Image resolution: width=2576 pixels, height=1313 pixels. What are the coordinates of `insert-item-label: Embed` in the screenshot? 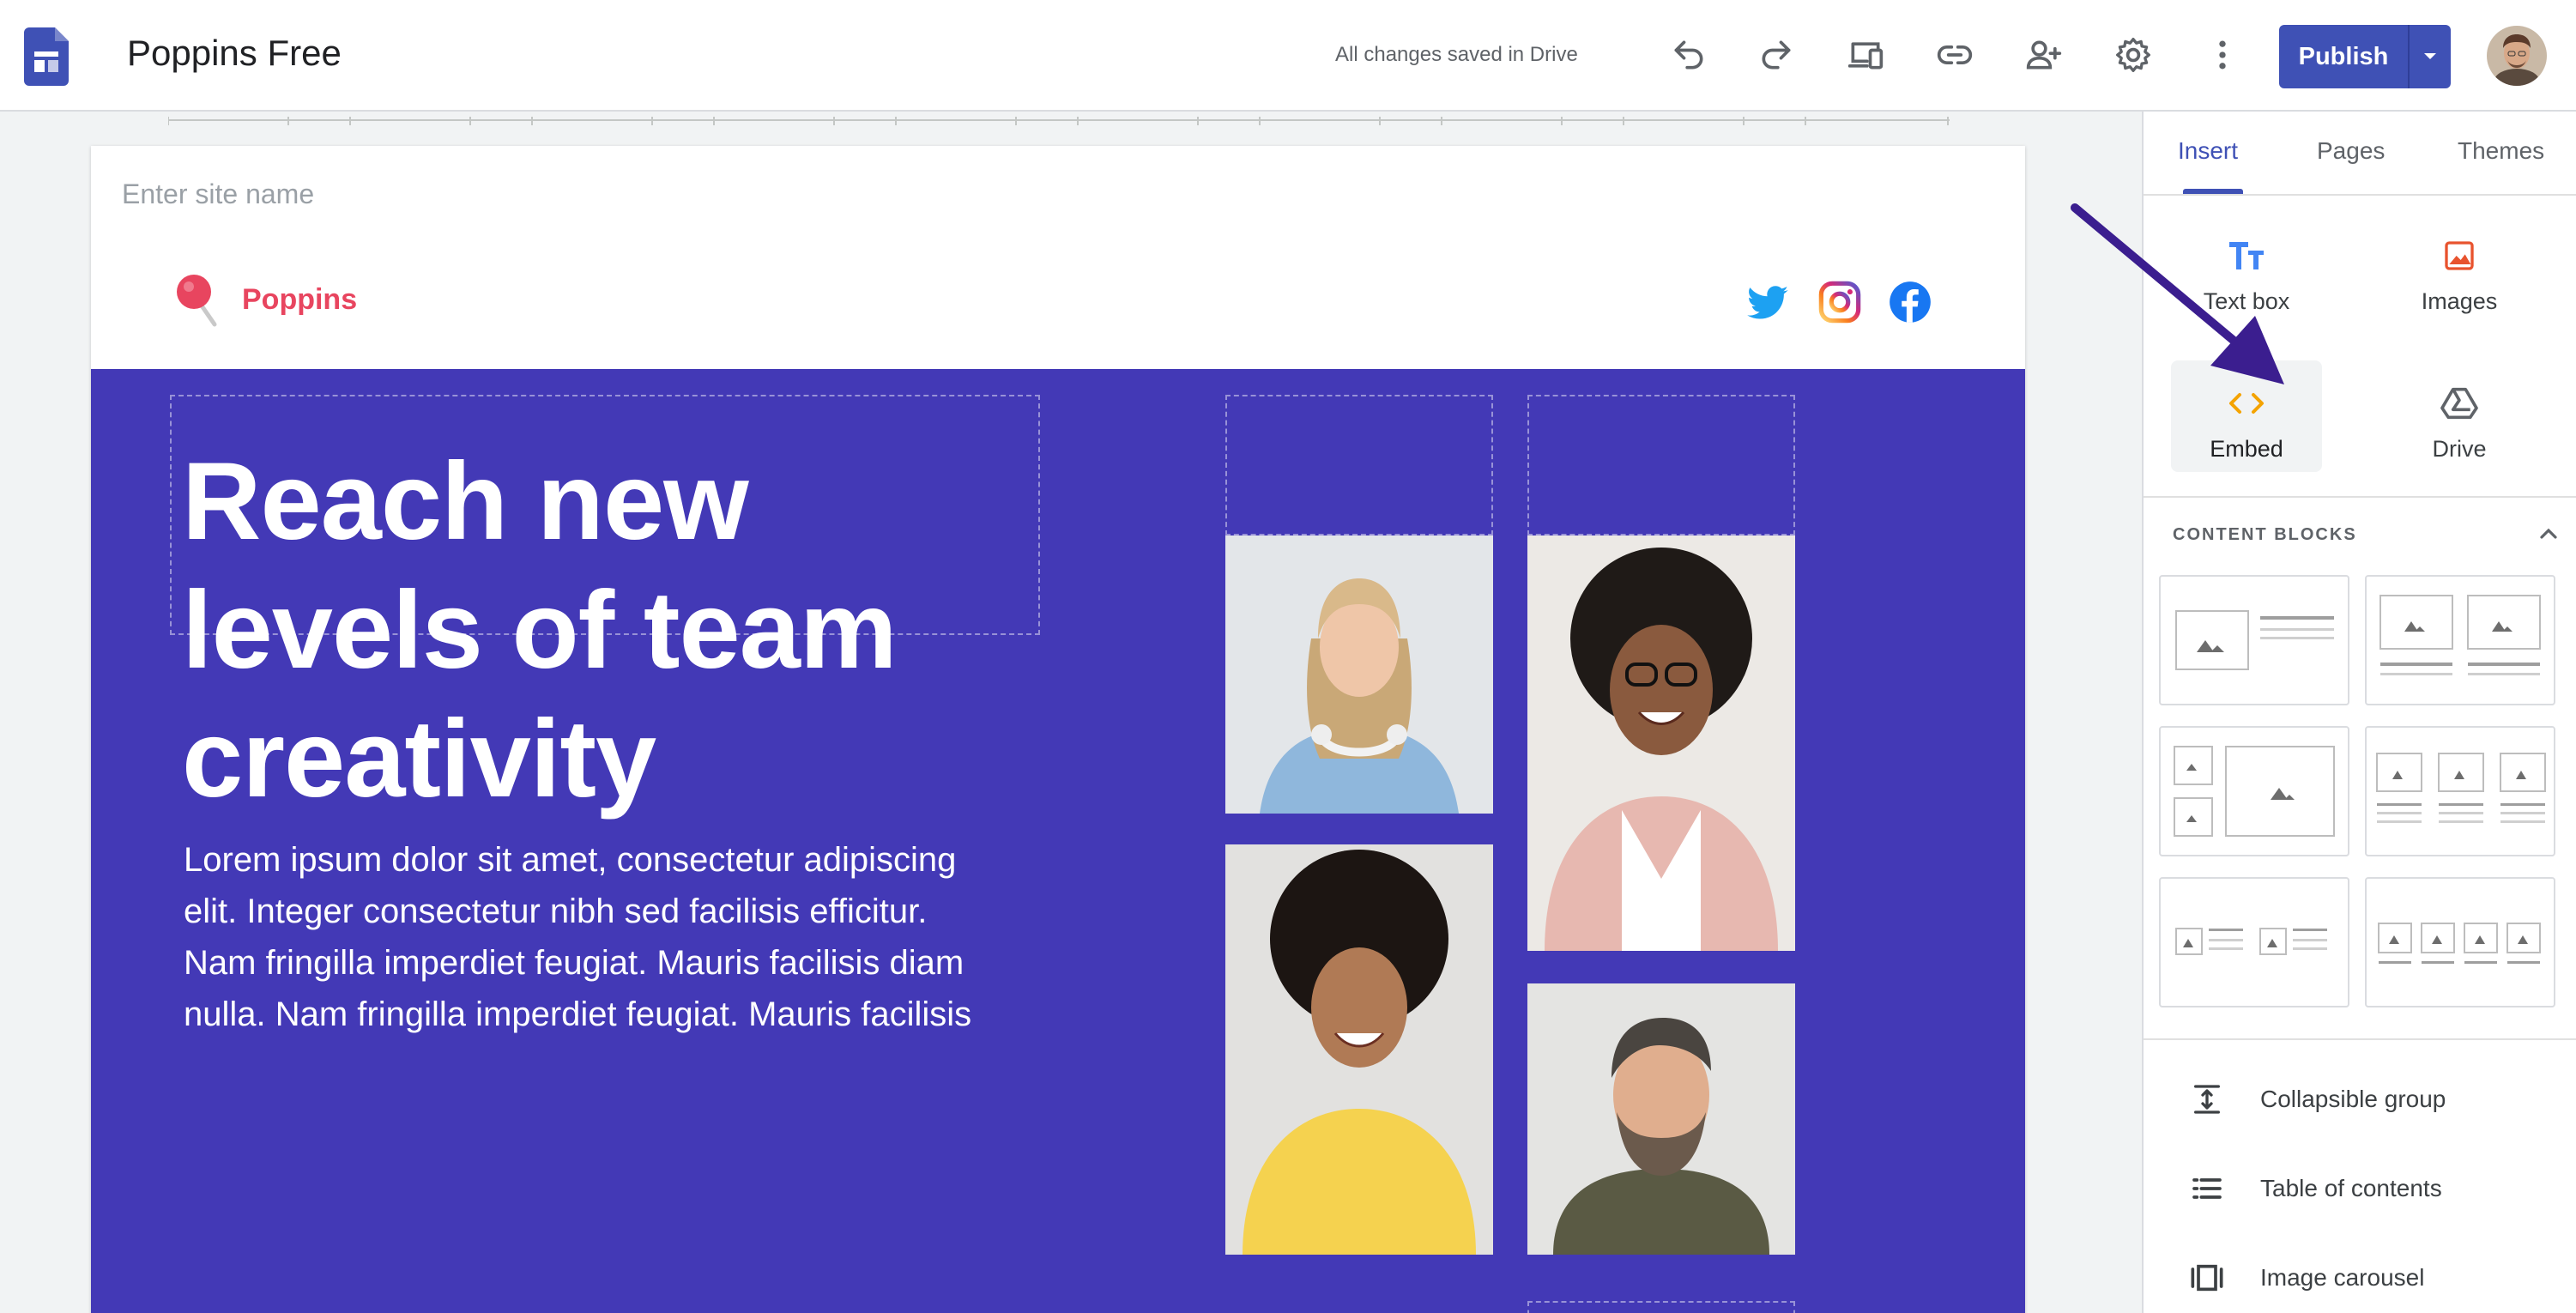 It's located at (2246, 449).